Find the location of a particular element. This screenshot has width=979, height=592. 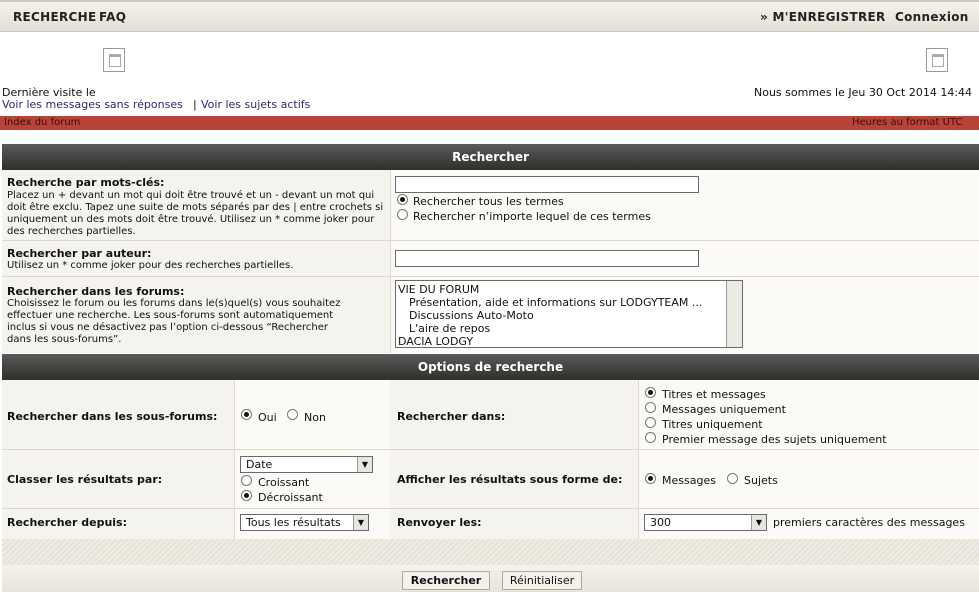

display-messages-label: Messages is located at coordinates (689, 480).